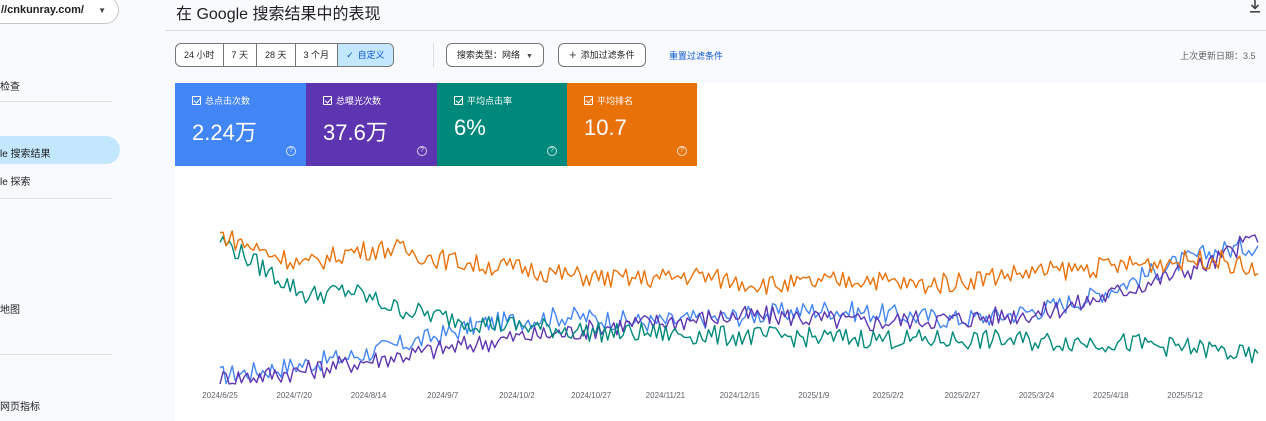  What do you see at coordinates (200, 55) in the screenshot?
I see `range-24h-button: 24 小时` at bounding box center [200, 55].